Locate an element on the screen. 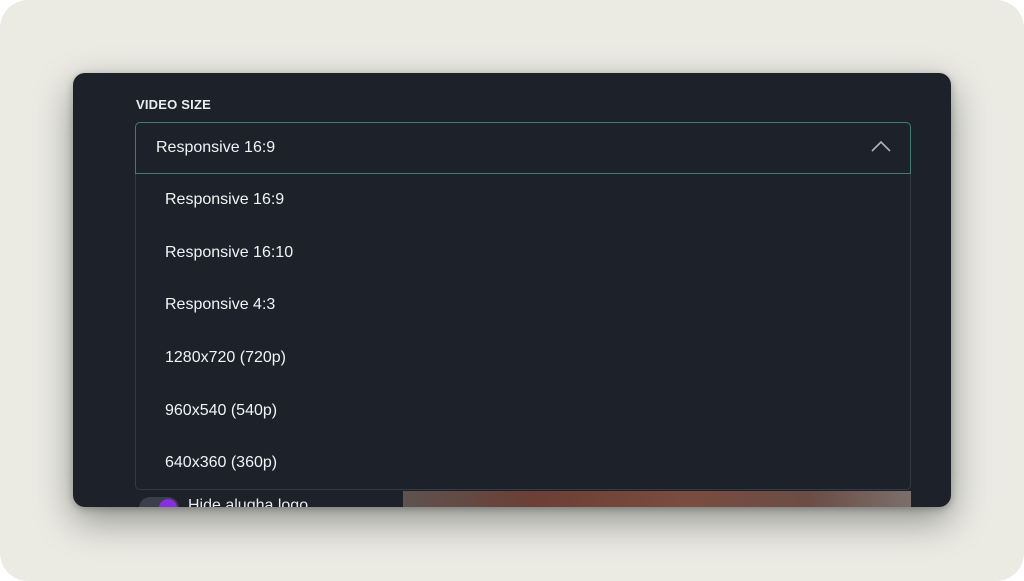  option-responsive-16-9: Responsive 16:9 is located at coordinates (523, 200).